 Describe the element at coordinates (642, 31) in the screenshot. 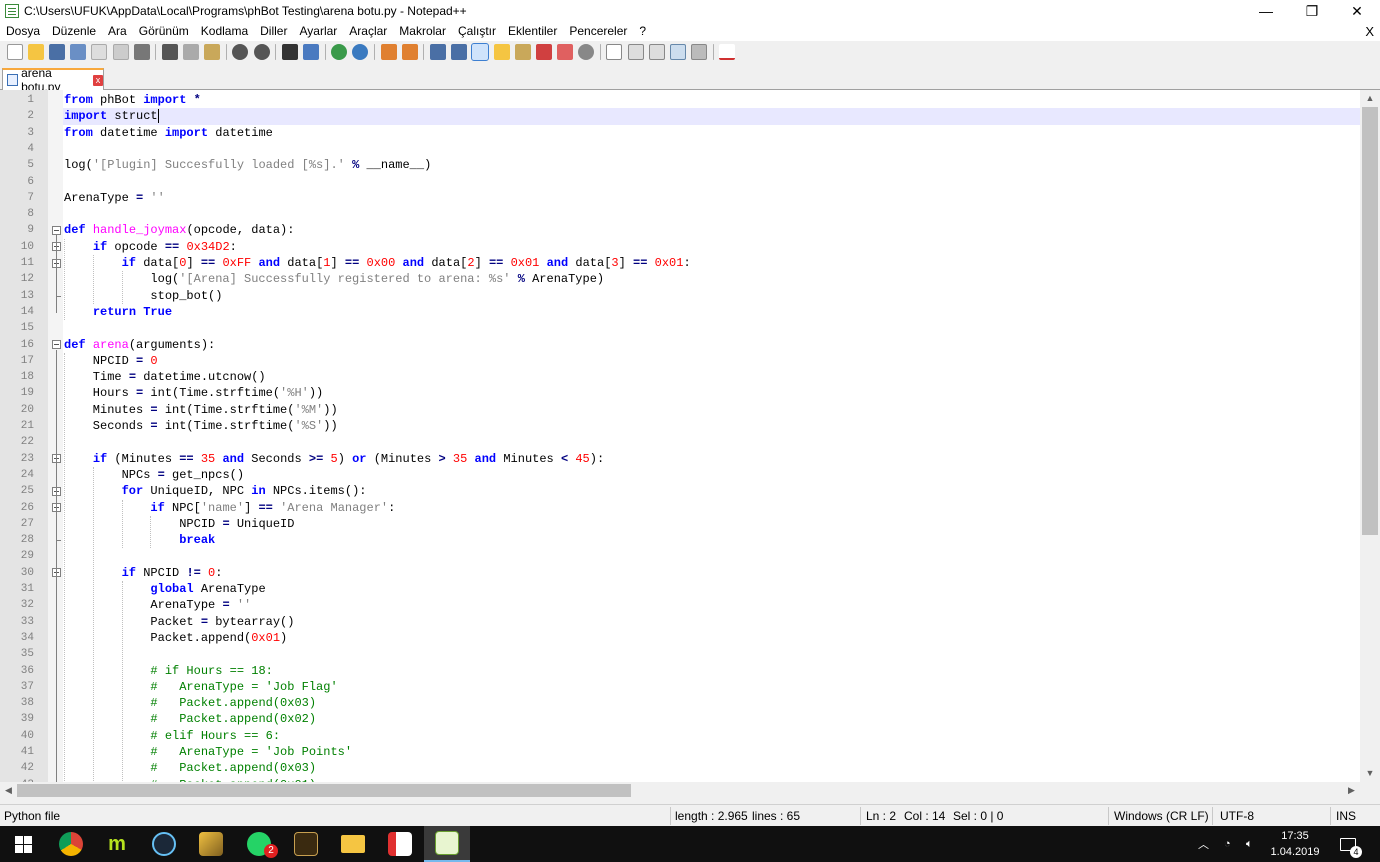

I see `menu-help: ?` at that location.